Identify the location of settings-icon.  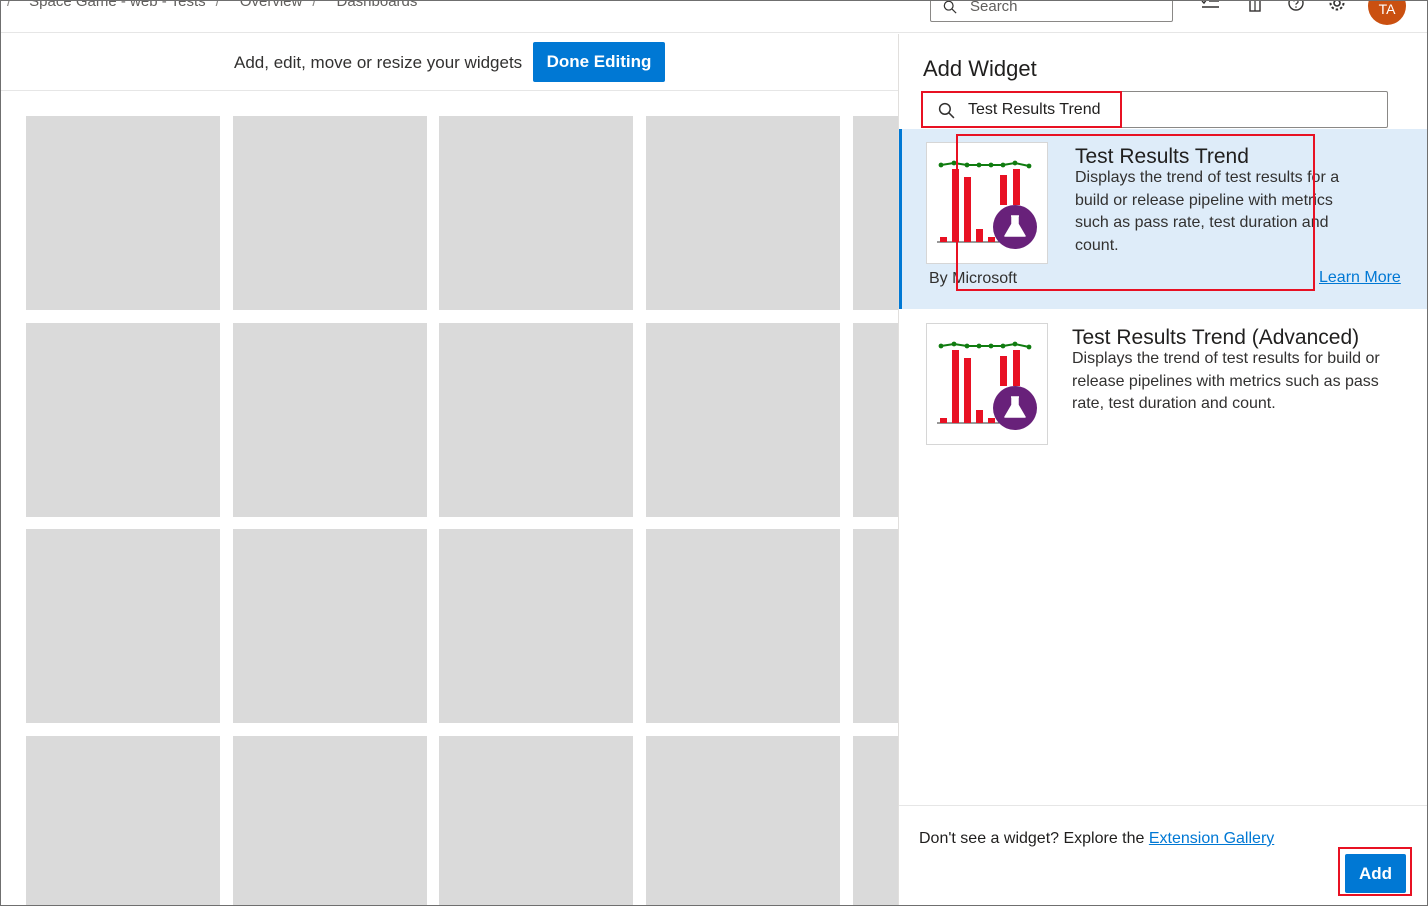
(1337, 7).